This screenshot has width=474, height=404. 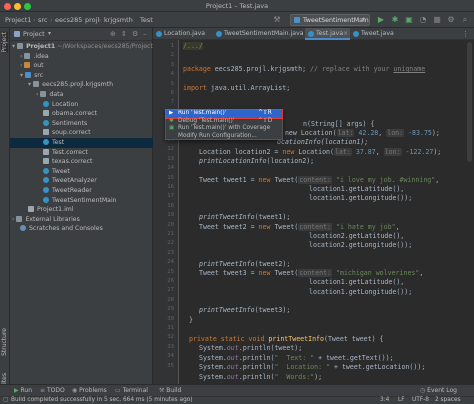 What do you see at coordinates (52, 390) in the screenshot?
I see `todo-tool-button: ≡ TODO` at bounding box center [52, 390].